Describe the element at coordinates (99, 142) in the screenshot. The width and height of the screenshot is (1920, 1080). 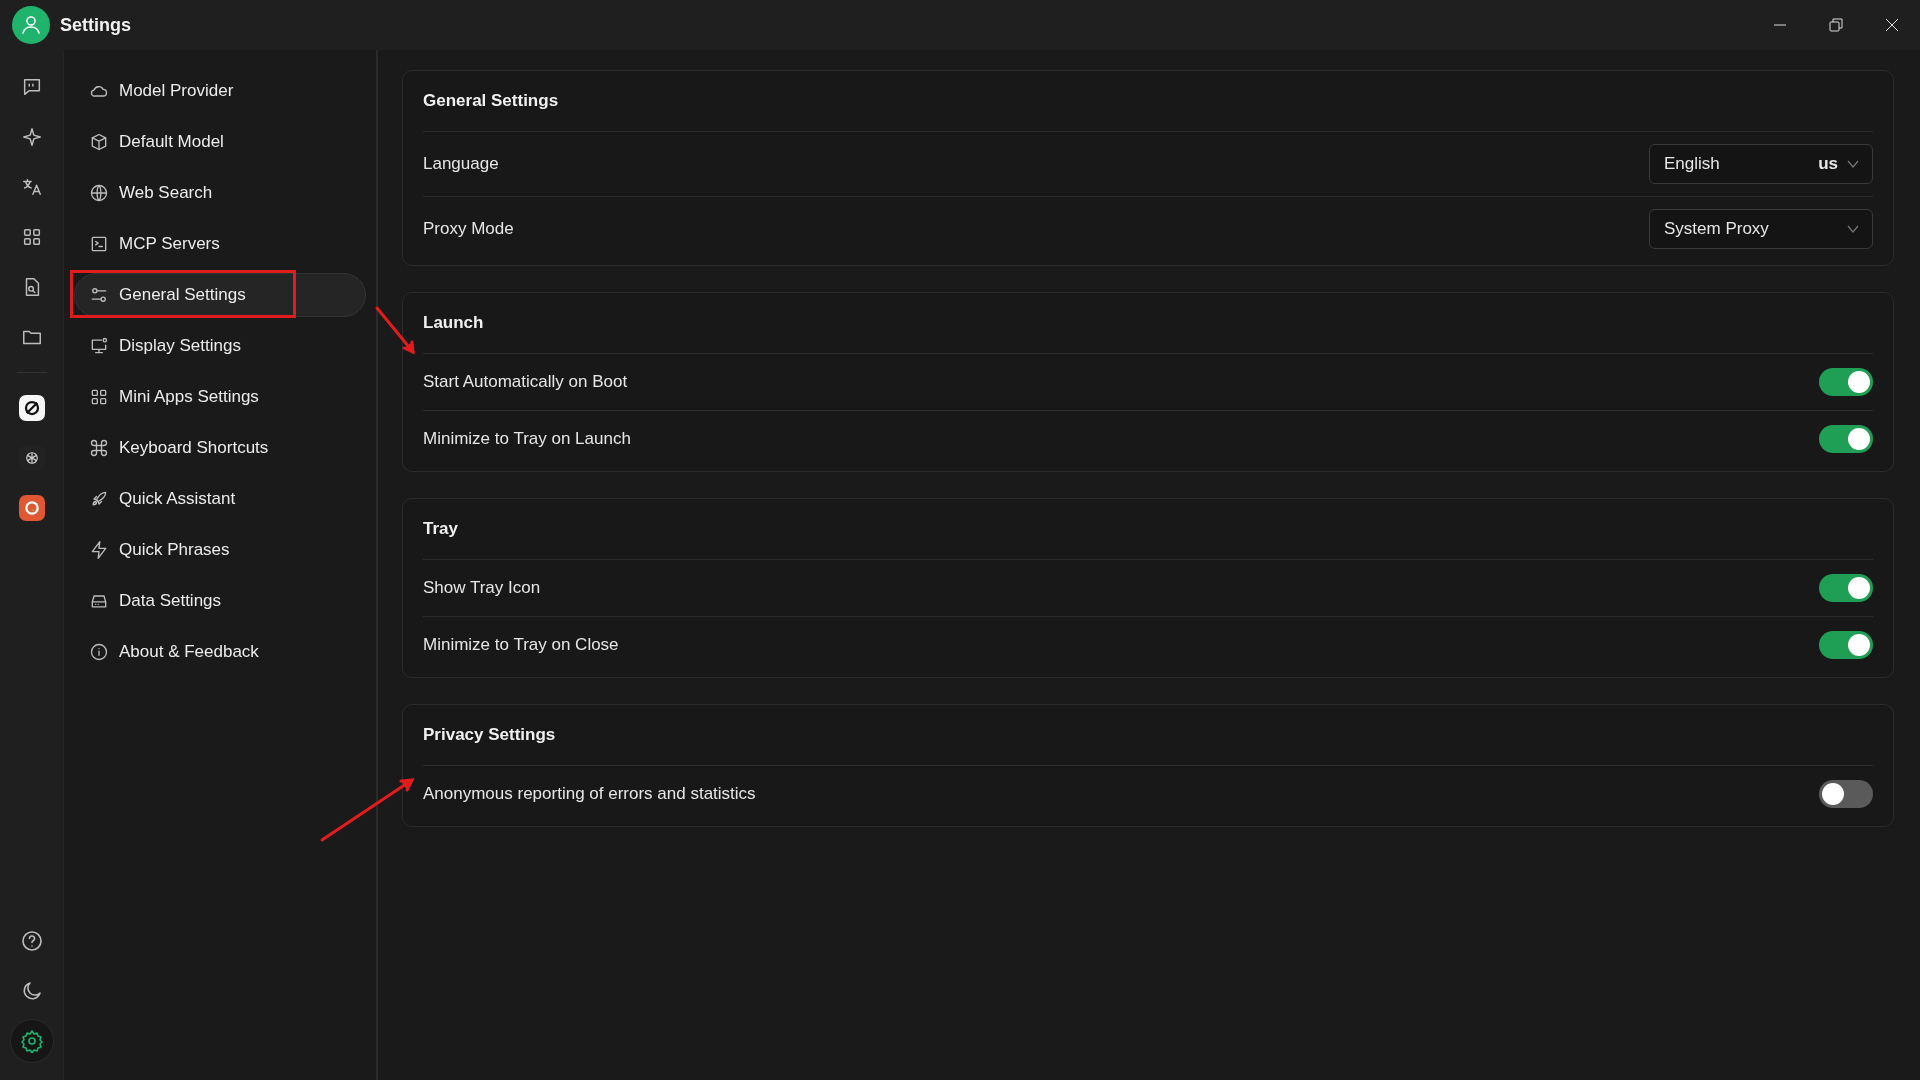
I see `cube-icon` at that location.